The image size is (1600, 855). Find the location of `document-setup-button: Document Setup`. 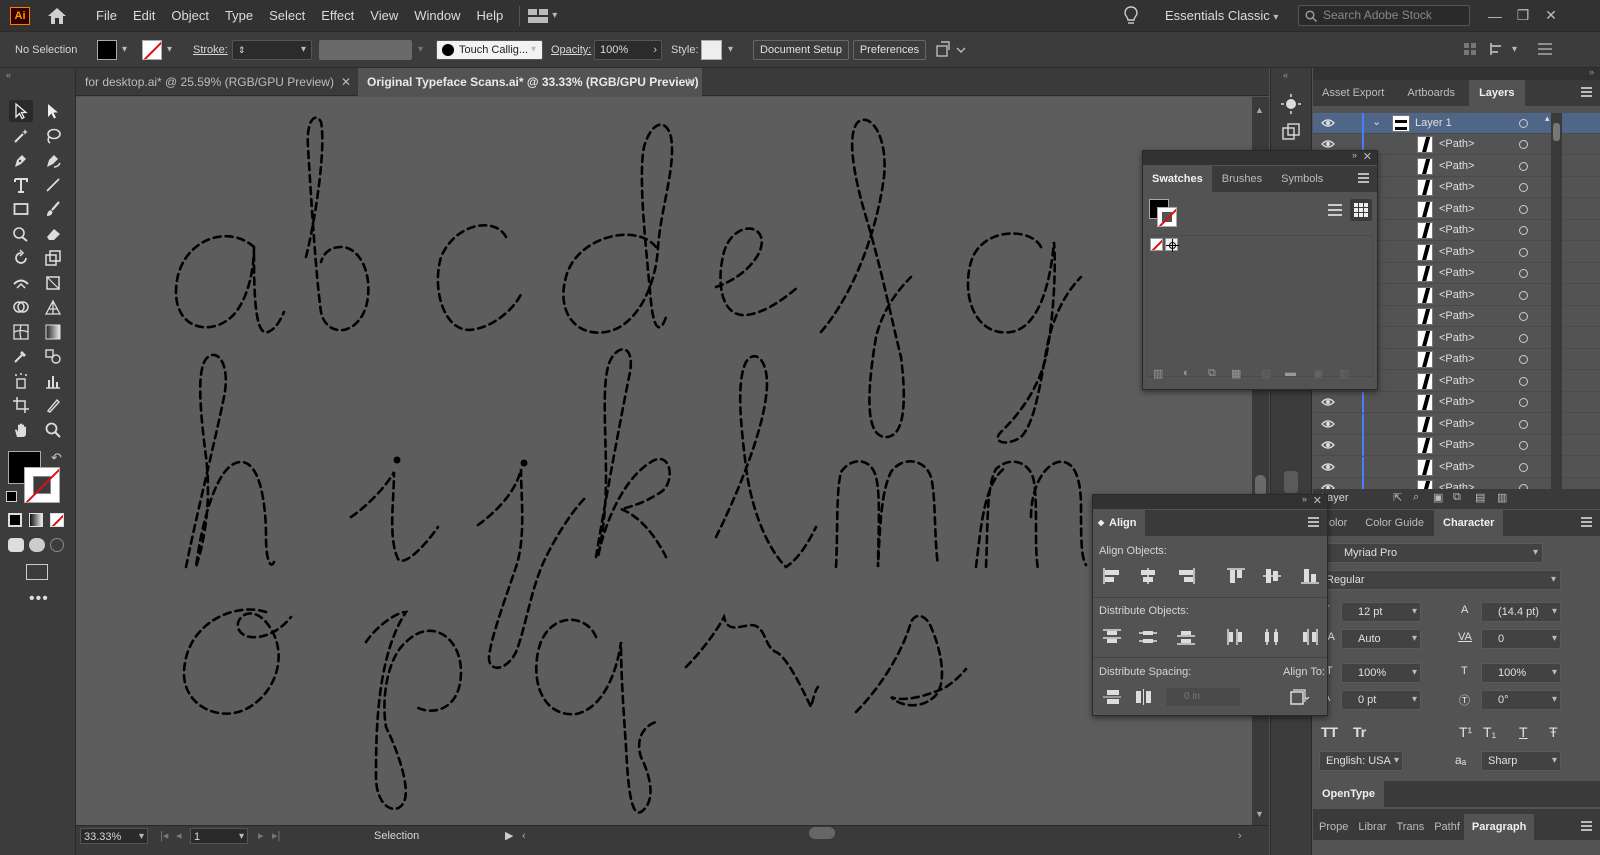

document-setup-button: Document Setup is located at coordinates (801, 50).